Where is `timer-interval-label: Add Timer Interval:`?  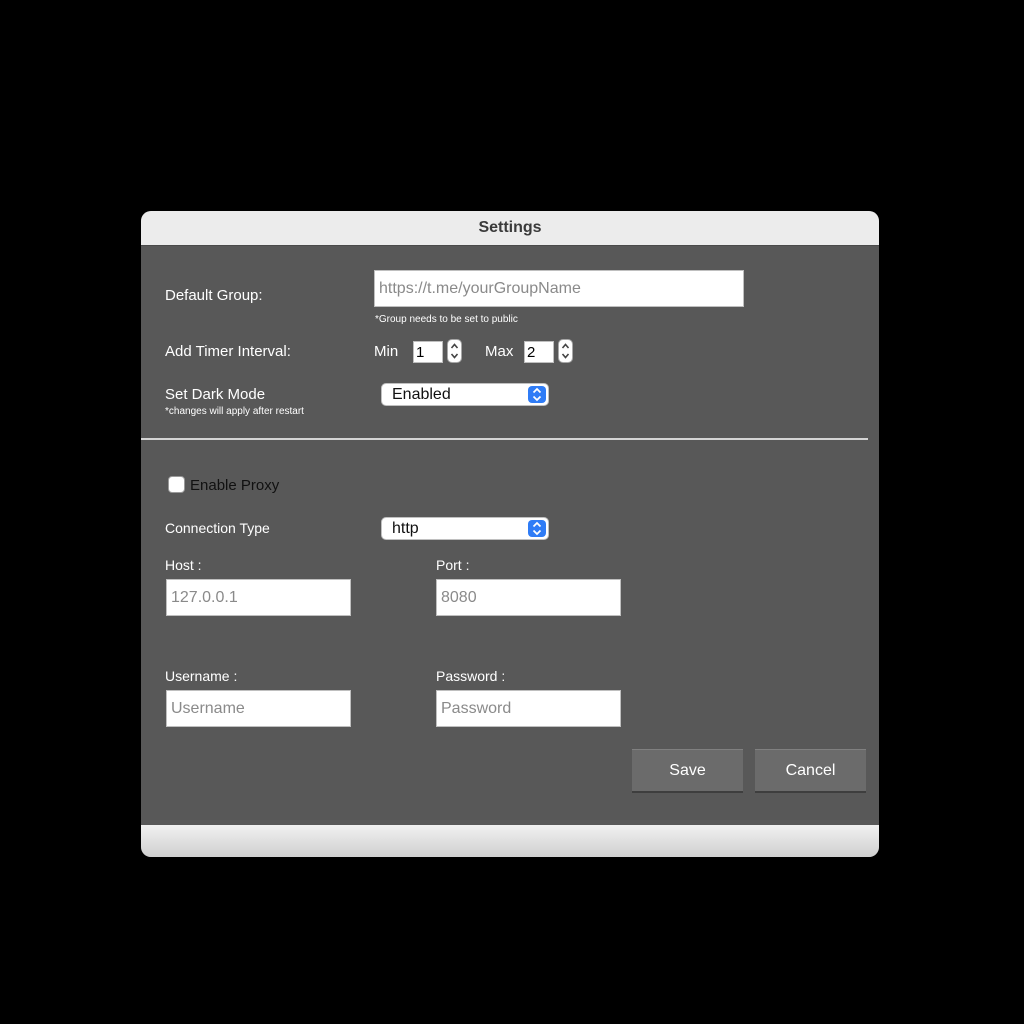 timer-interval-label: Add Timer Interval: is located at coordinates (228, 351).